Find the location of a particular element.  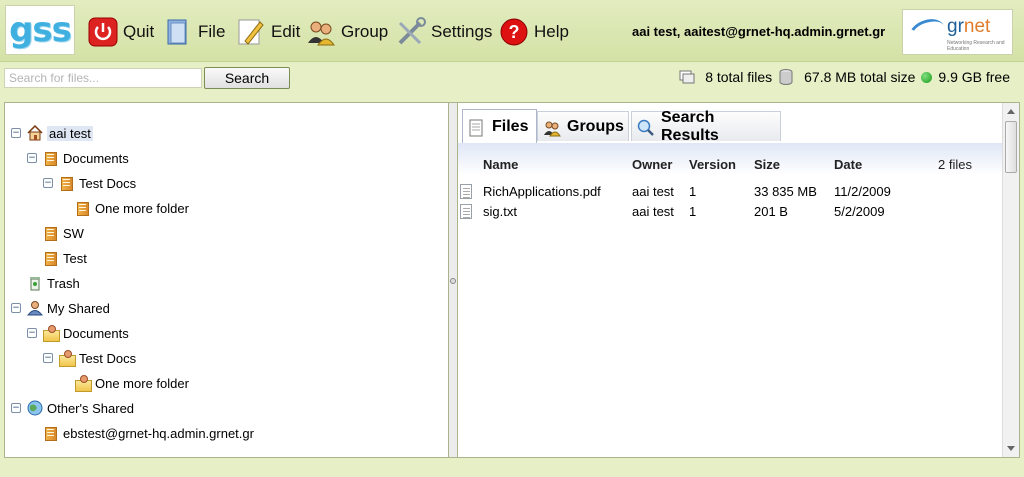

user-icon is located at coordinates (35, 308).